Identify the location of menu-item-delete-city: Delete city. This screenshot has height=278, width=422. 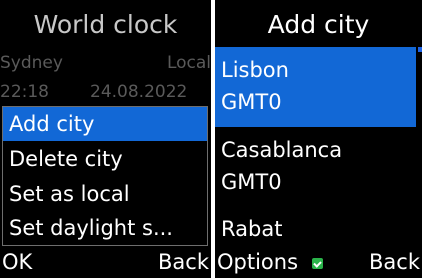
(105, 159).